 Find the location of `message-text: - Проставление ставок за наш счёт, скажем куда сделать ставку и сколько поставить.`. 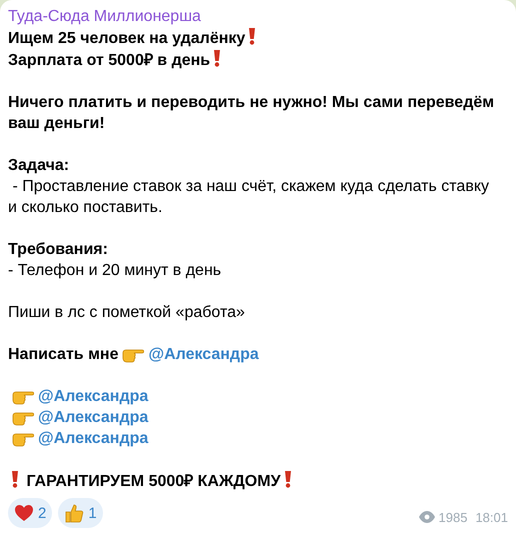

message-text: - Проставление ставок за наш счёт, скажем куда сделать ставку и сколько поставить. is located at coordinates (248, 197).